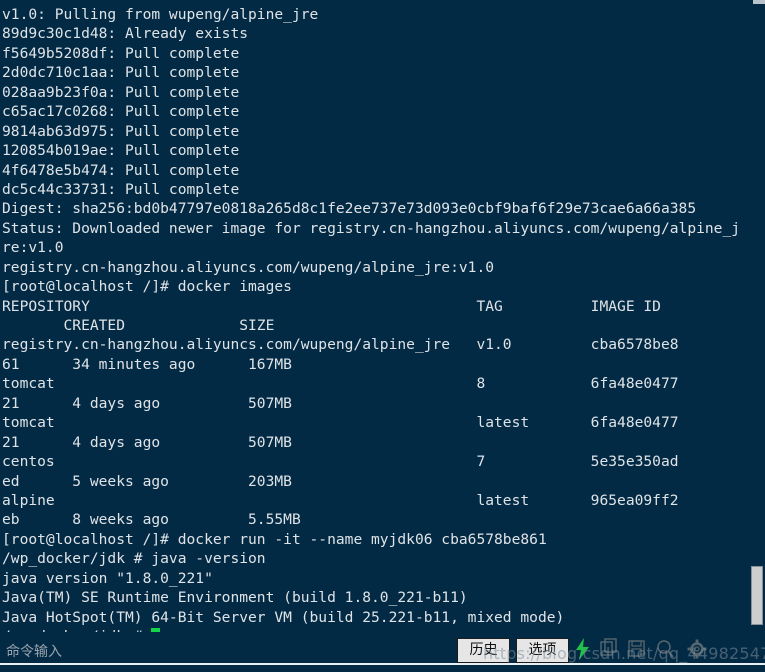 Image resolution: width=765 pixels, height=672 pixels. What do you see at coordinates (757, 316) in the screenshot?
I see `terminal-scrollbar-track` at bounding box center [757, 316].